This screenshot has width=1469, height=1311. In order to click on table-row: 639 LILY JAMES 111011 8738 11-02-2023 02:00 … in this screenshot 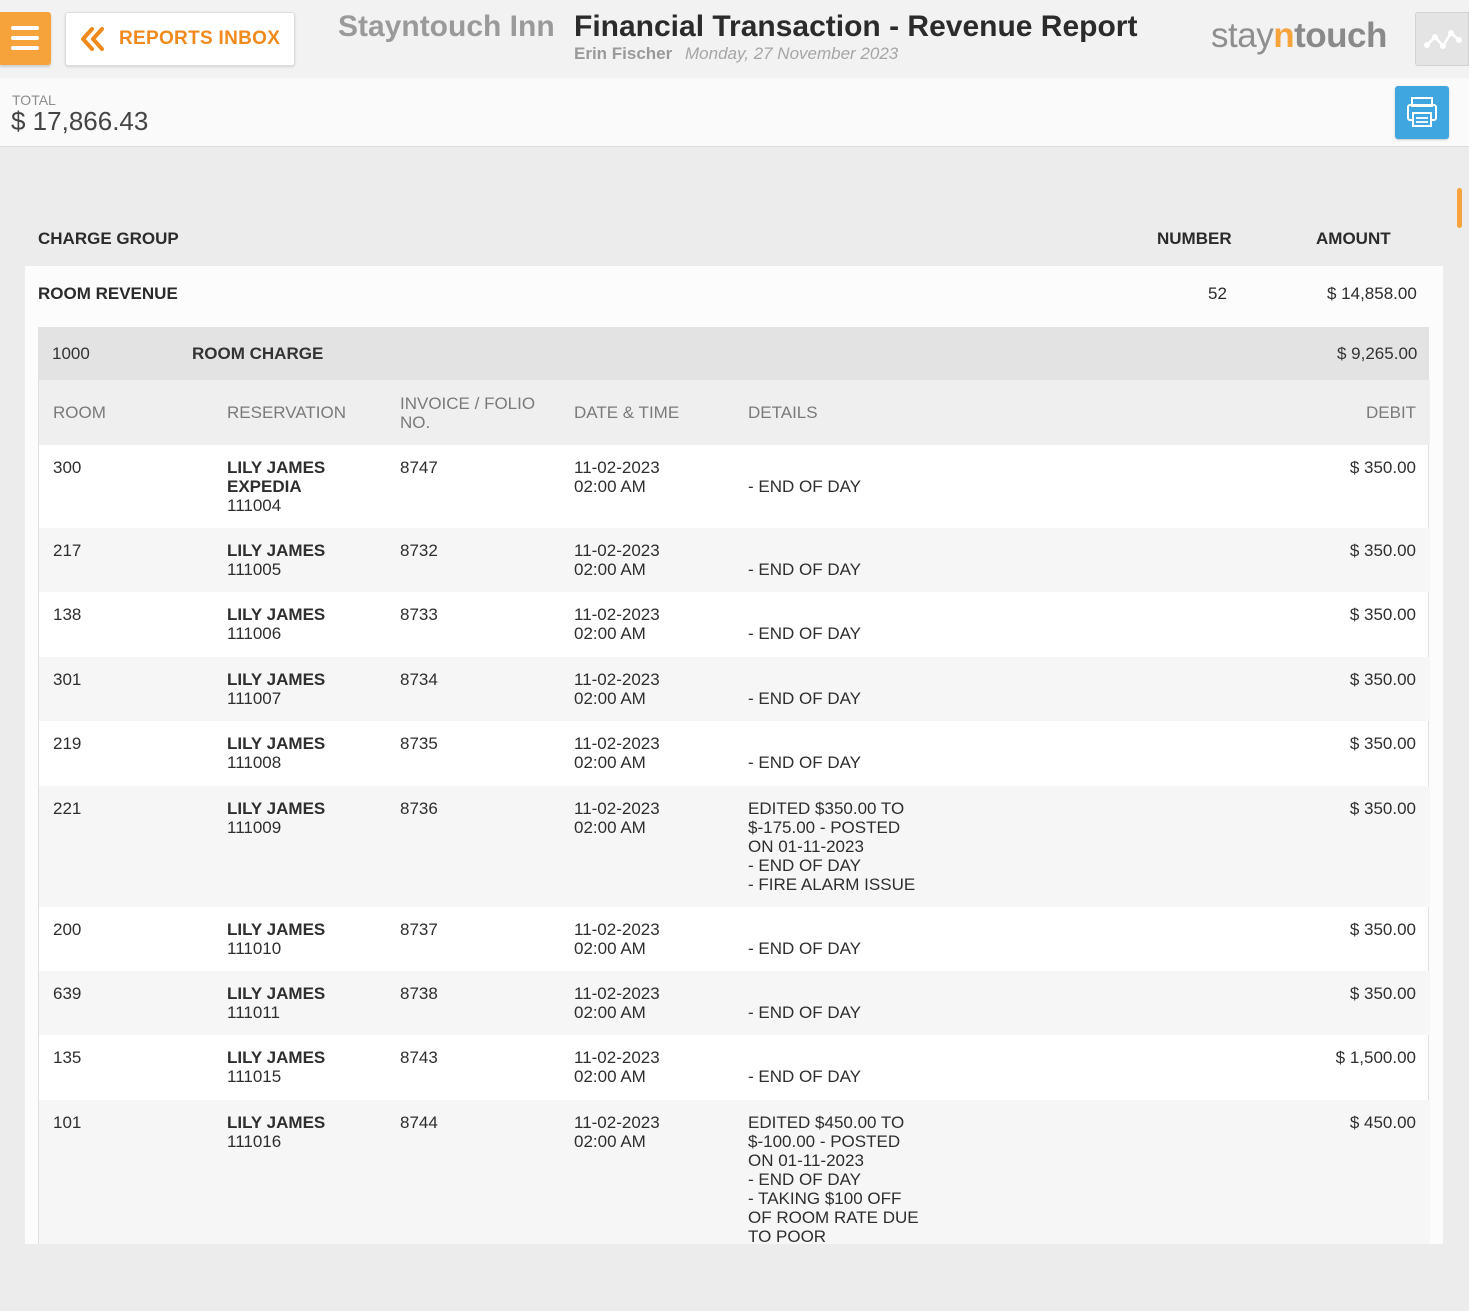, I will do `click(734, 1003)`.